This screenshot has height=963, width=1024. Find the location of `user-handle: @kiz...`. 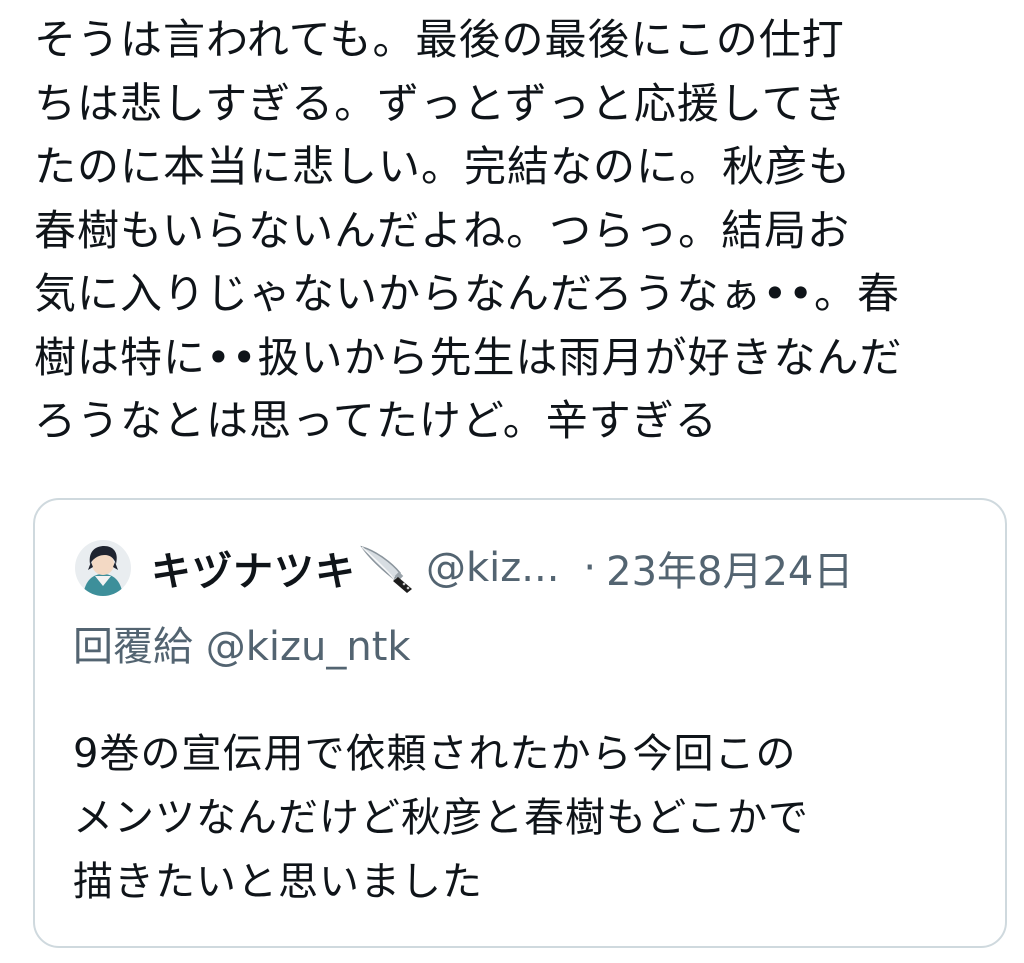

user-handle: @kiz... is located at coordinates (492, 568).